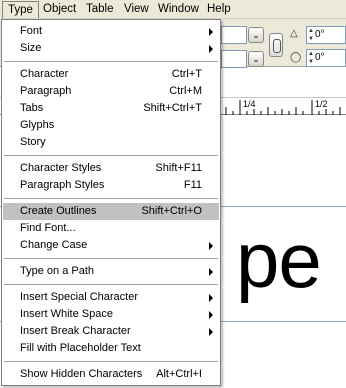 This screenshot has width=346, height=388. I want to click on menu-item-label: Paragraph Styles, so click(62, 185).